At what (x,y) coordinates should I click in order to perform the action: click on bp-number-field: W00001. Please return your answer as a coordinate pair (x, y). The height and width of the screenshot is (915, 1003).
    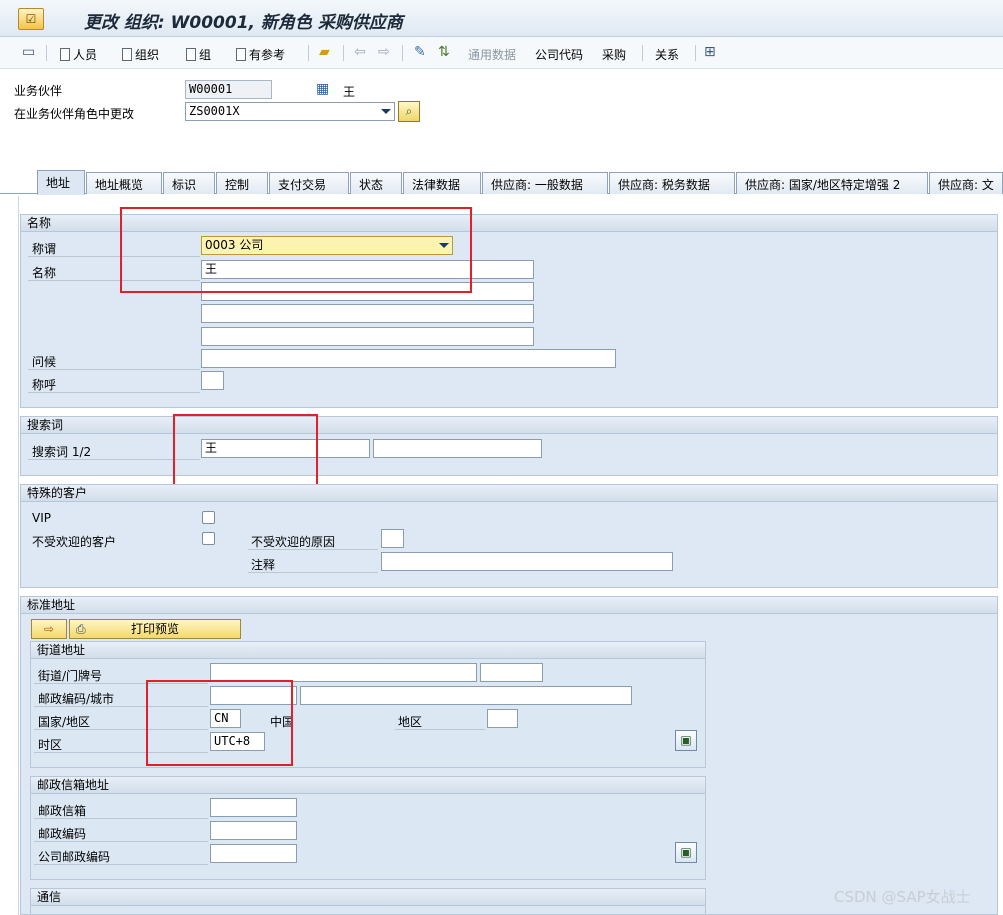
    Looking at the image, I should click on (228, 89).